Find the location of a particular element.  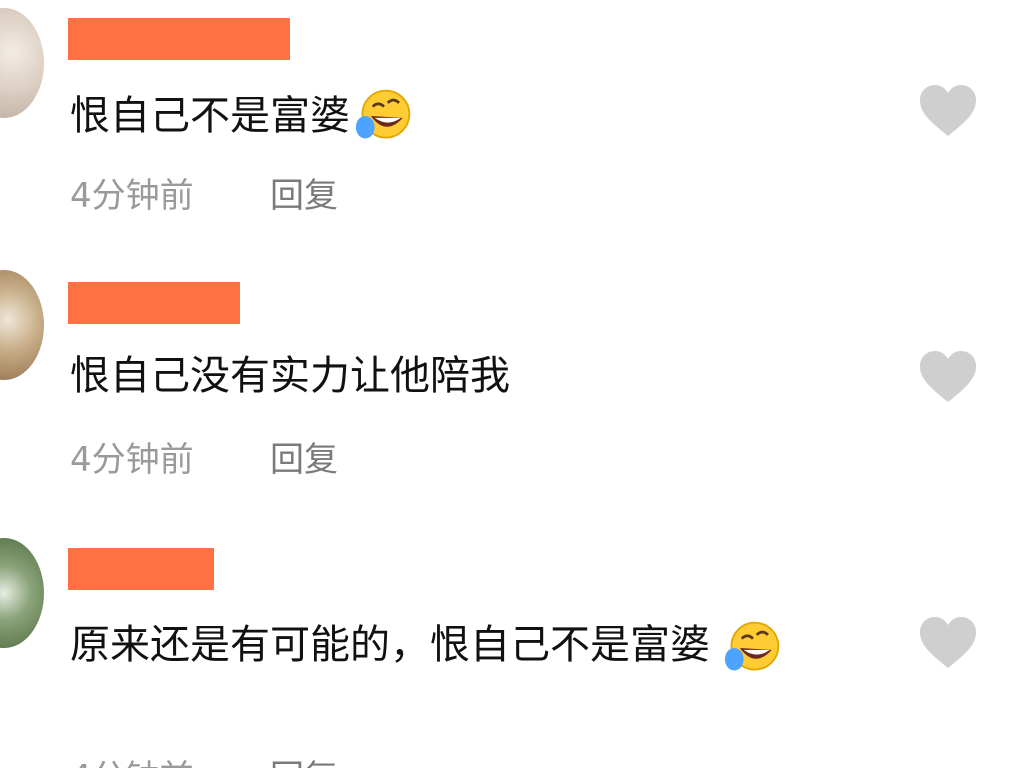

comment-text-row: 恨自己不是富婆 is located at coordinates (242, 116).